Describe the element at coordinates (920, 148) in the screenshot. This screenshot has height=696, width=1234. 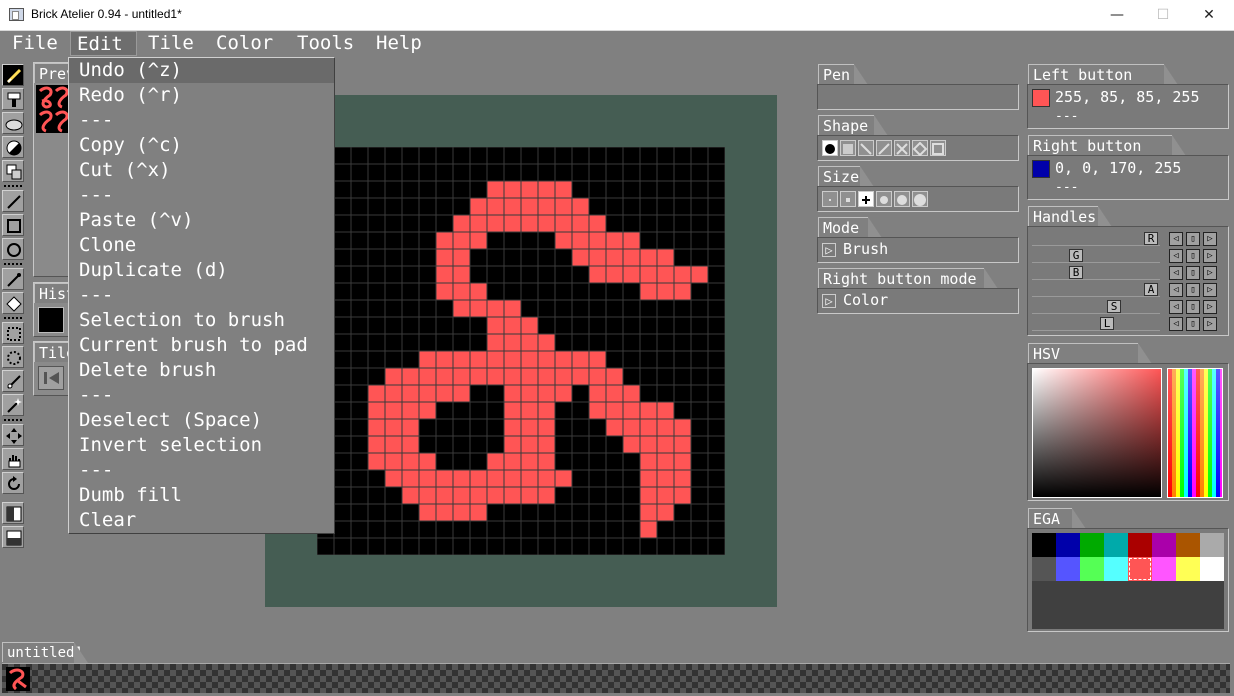
I see `shape-diamond-icon` at that location.